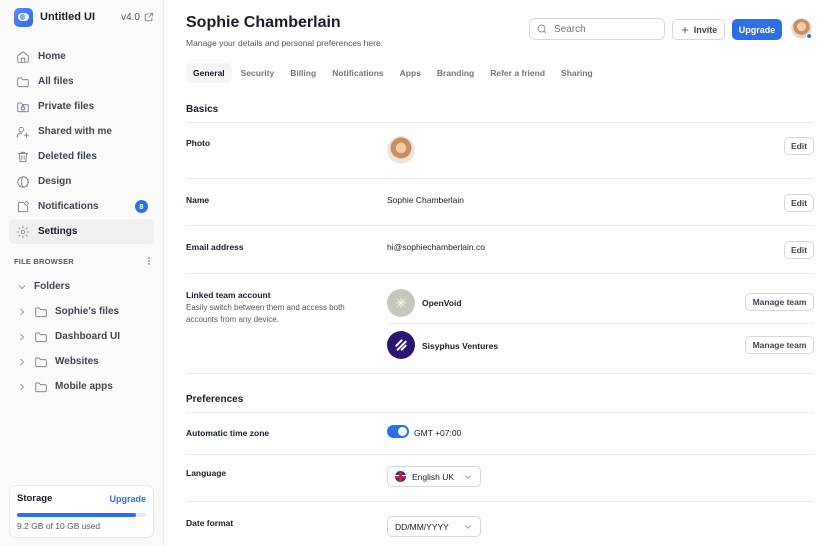  I want to click on preferences-heading: Preferences, so click(215, 399).